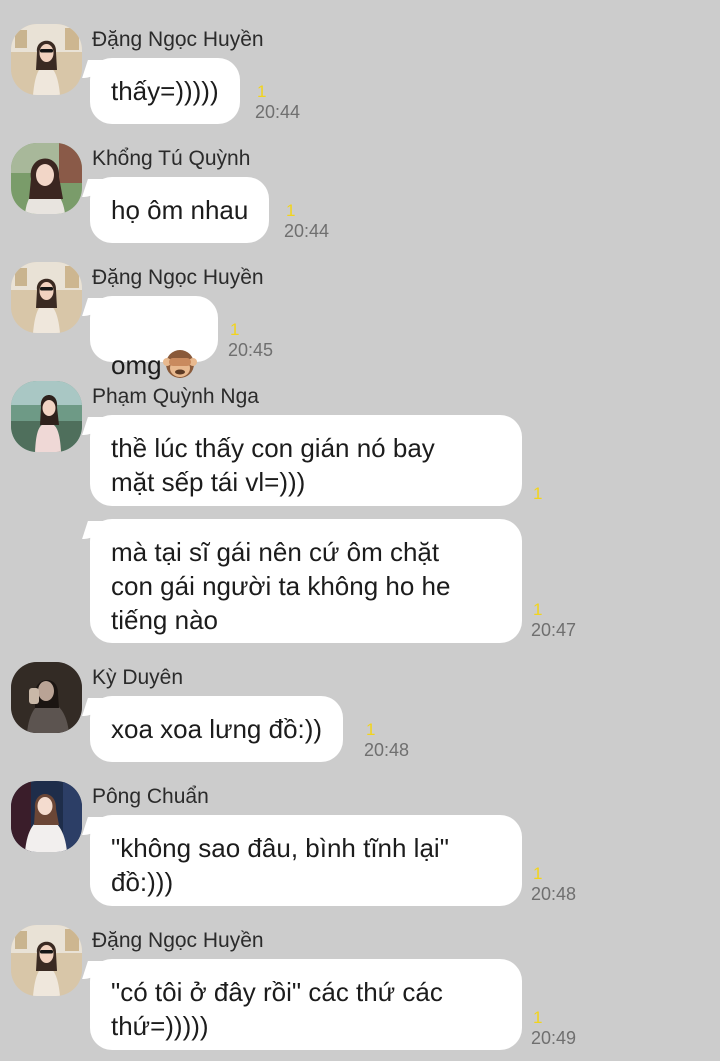 The image size is (720, 1061). Describe the element at coordinates (554, 630) in the screenshot. I see `timestamp: 20:47` at that location.